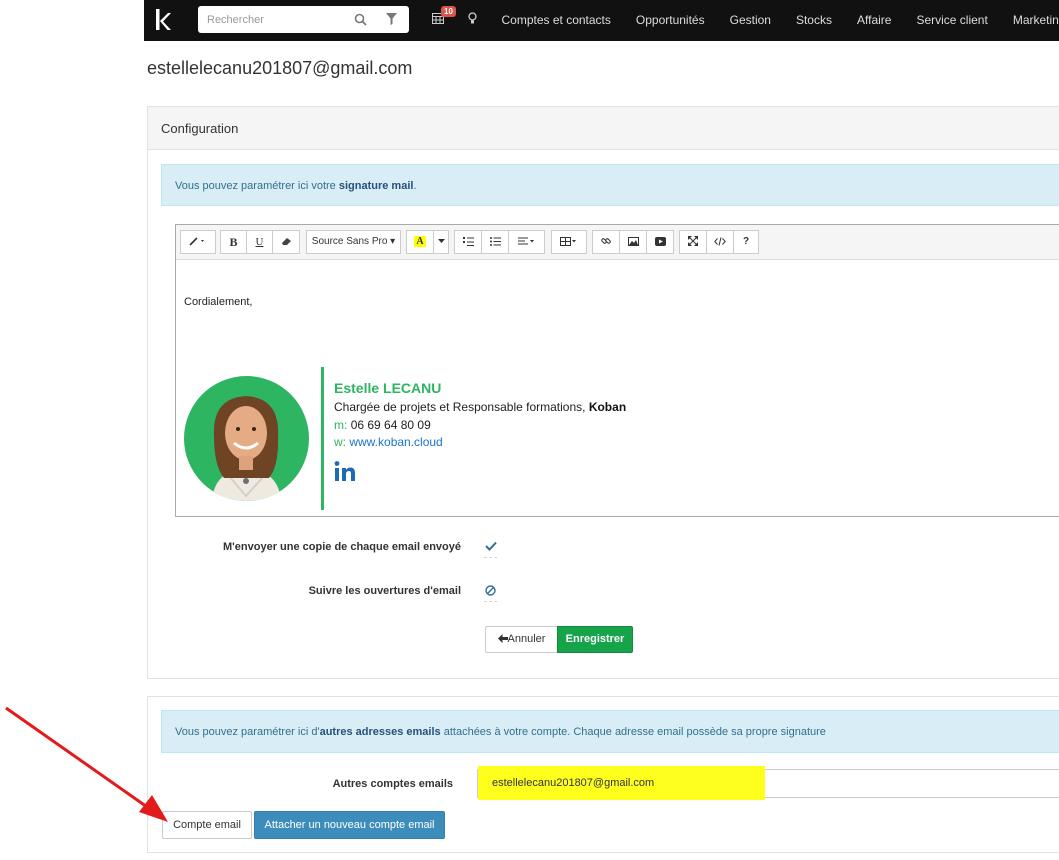 The height and width of the screenshot is (860, 1059). I want to click on code-view-button, so click(720, 242).